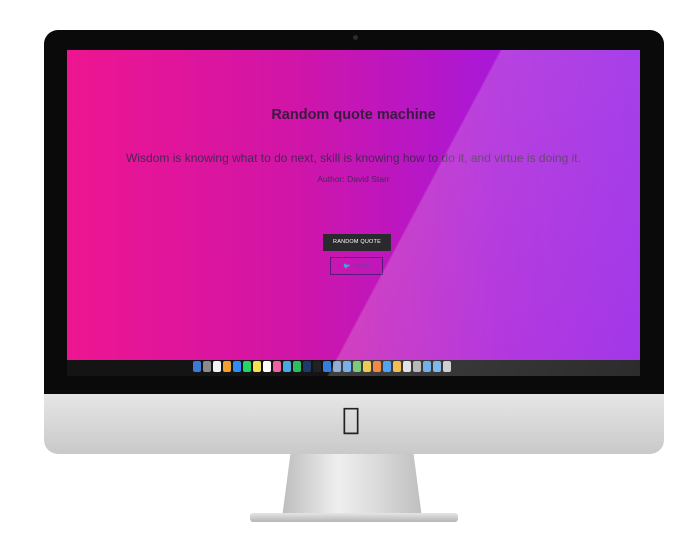  Describe the element at coordinates (361, 267) in the screenshot. I see `tweet-label: TWEET` at that location.